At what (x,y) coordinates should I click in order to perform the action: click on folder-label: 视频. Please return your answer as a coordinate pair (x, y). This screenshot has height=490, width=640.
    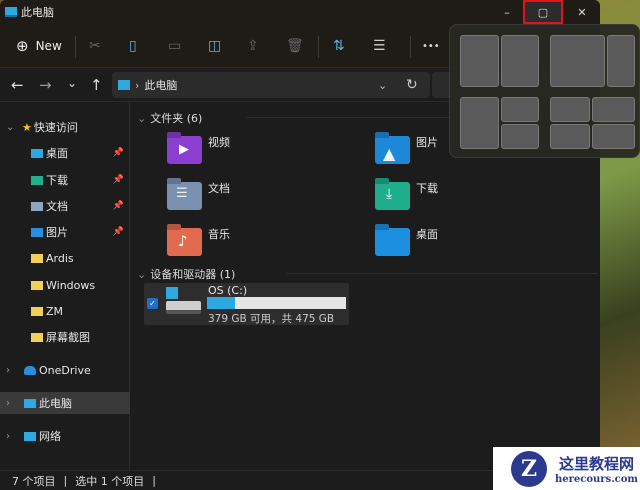
    Looking at the image, I should click on (219, 142).